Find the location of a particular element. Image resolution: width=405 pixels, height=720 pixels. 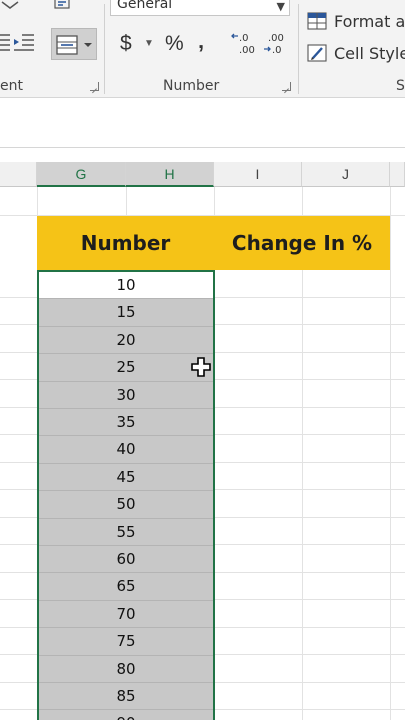

number-cell: 85 is located at coordinates (126, 697).